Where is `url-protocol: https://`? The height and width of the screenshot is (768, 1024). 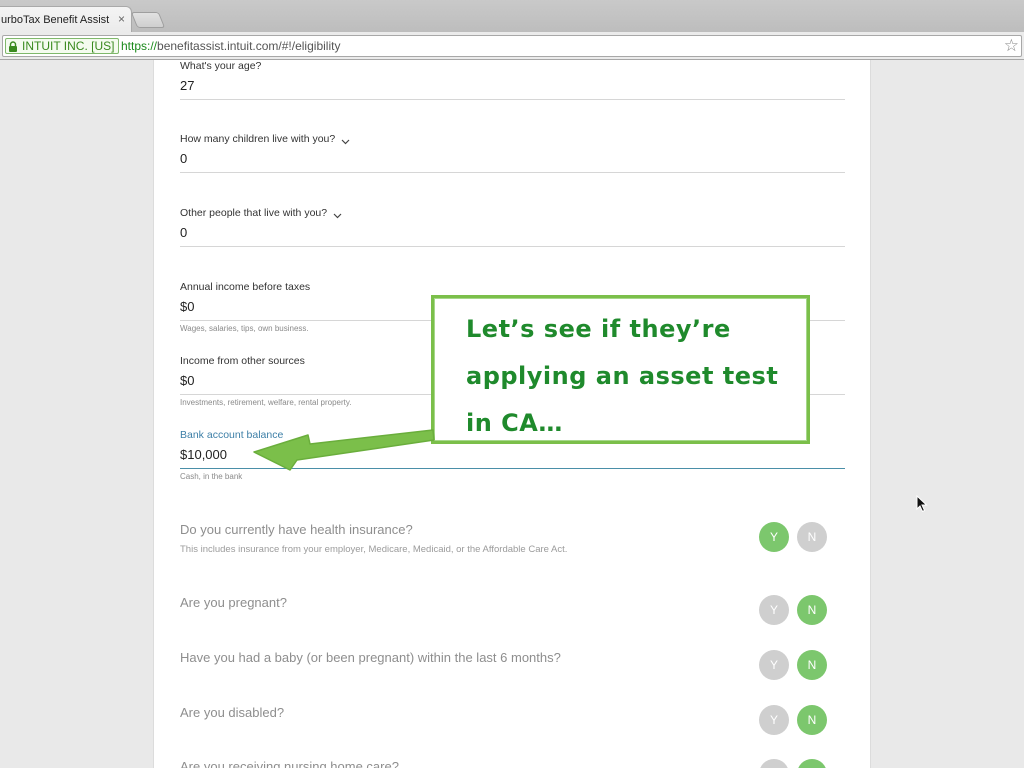 url-protocol: https:// is located at coordinates (139, 46).